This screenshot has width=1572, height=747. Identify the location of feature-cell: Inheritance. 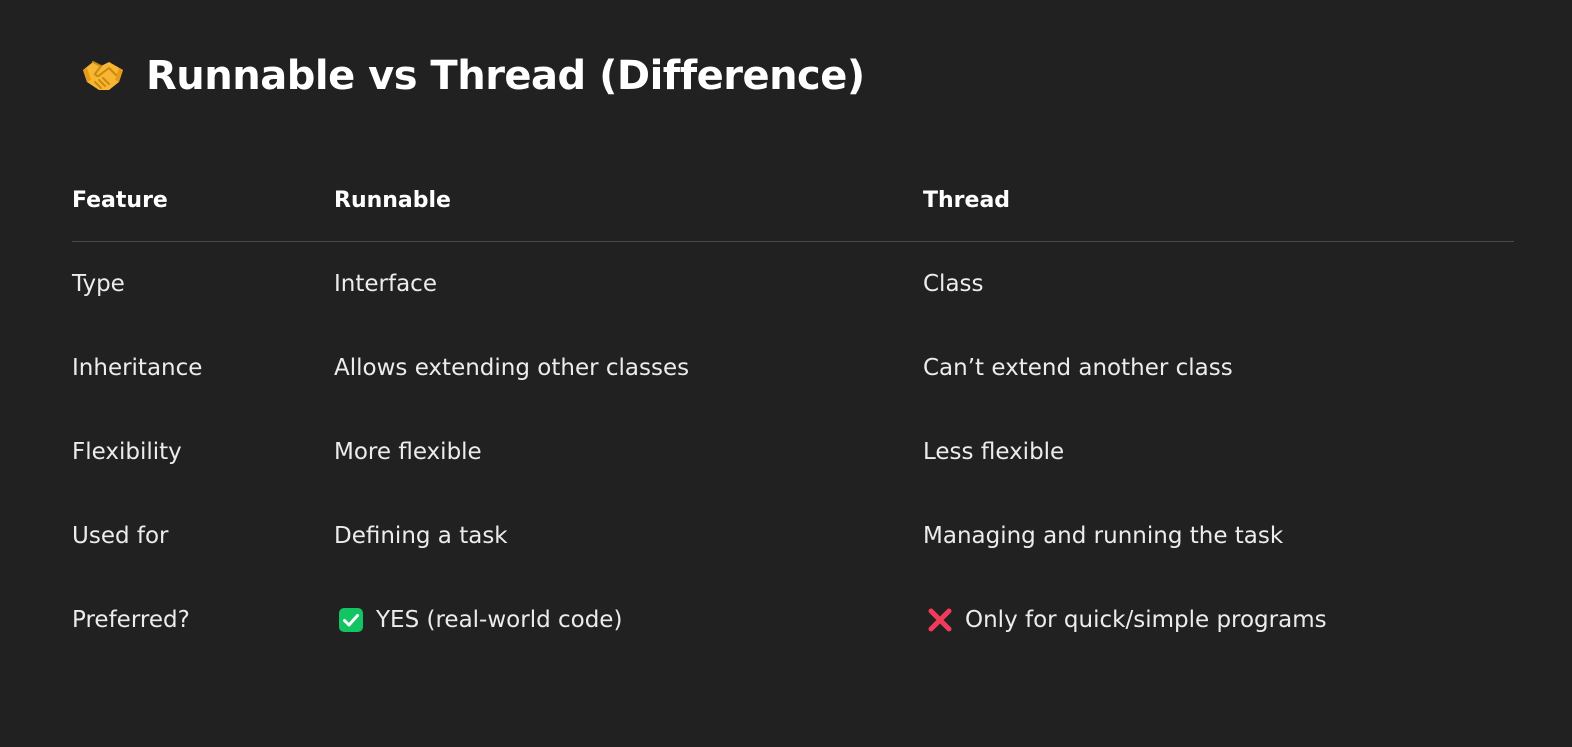
(137, 368).